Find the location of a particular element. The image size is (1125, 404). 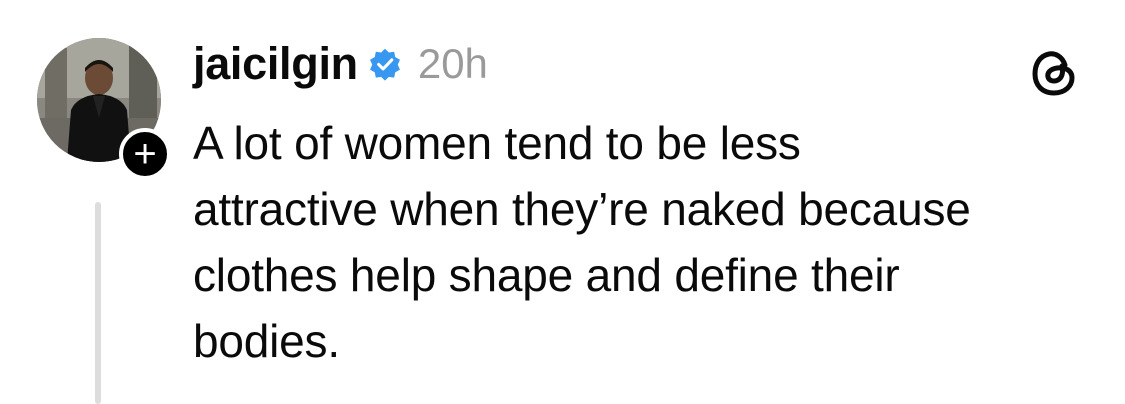

post-text-line: bodies. is located at coordinates (266, 341).